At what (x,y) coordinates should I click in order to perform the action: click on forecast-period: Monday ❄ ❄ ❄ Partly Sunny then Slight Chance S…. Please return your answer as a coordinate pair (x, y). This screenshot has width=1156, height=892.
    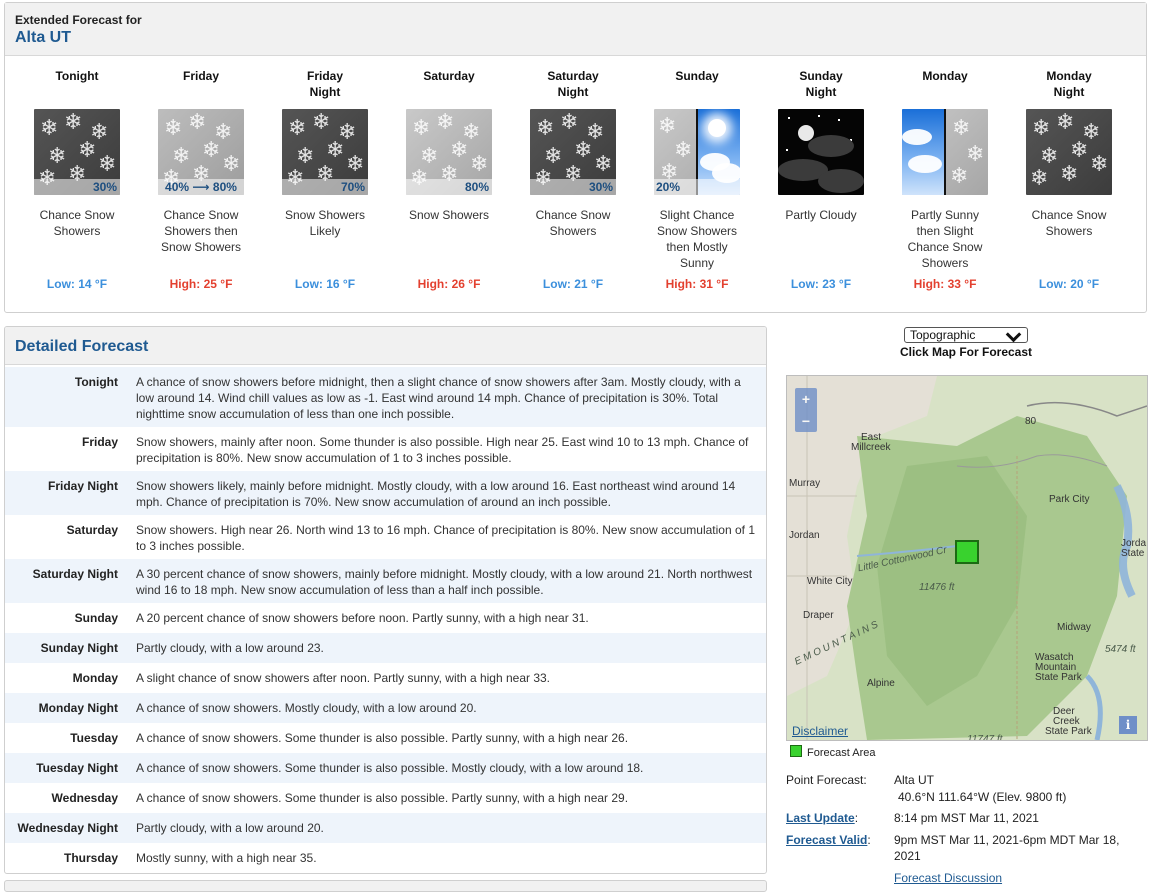
    Looking at the image, I should click on (945, 179).